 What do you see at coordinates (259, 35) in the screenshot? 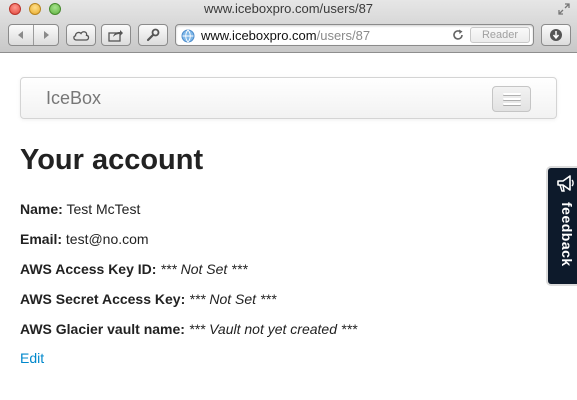
I see `url-host: www.iceboxpro.com` at bounding box center [259, 35].